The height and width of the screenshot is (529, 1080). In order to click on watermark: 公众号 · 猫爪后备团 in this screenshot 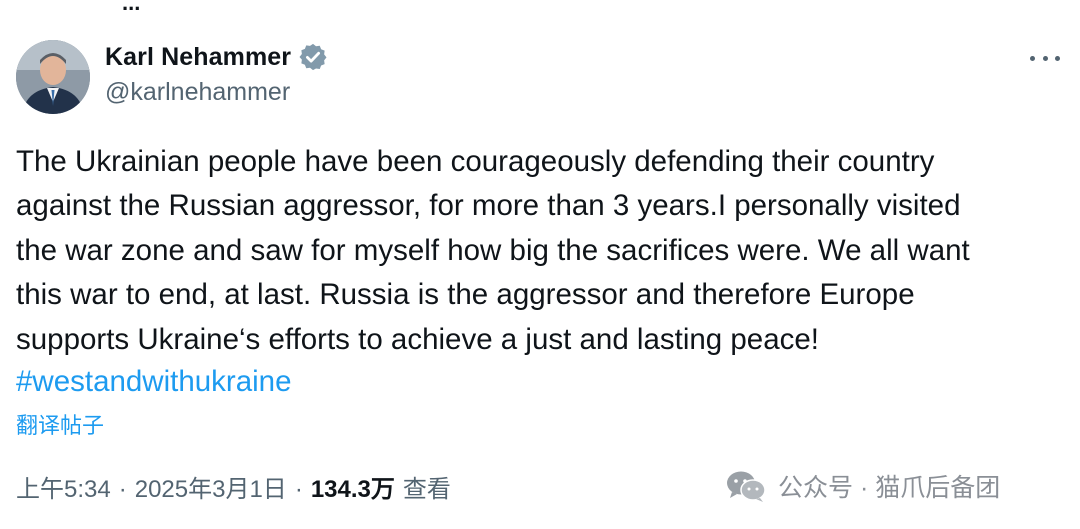, I will do `click(863, 486)`.